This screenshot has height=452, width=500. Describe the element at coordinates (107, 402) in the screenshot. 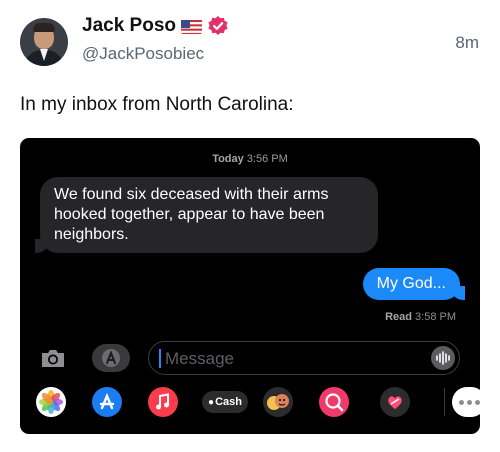

I see `app-store-icon` at that location.